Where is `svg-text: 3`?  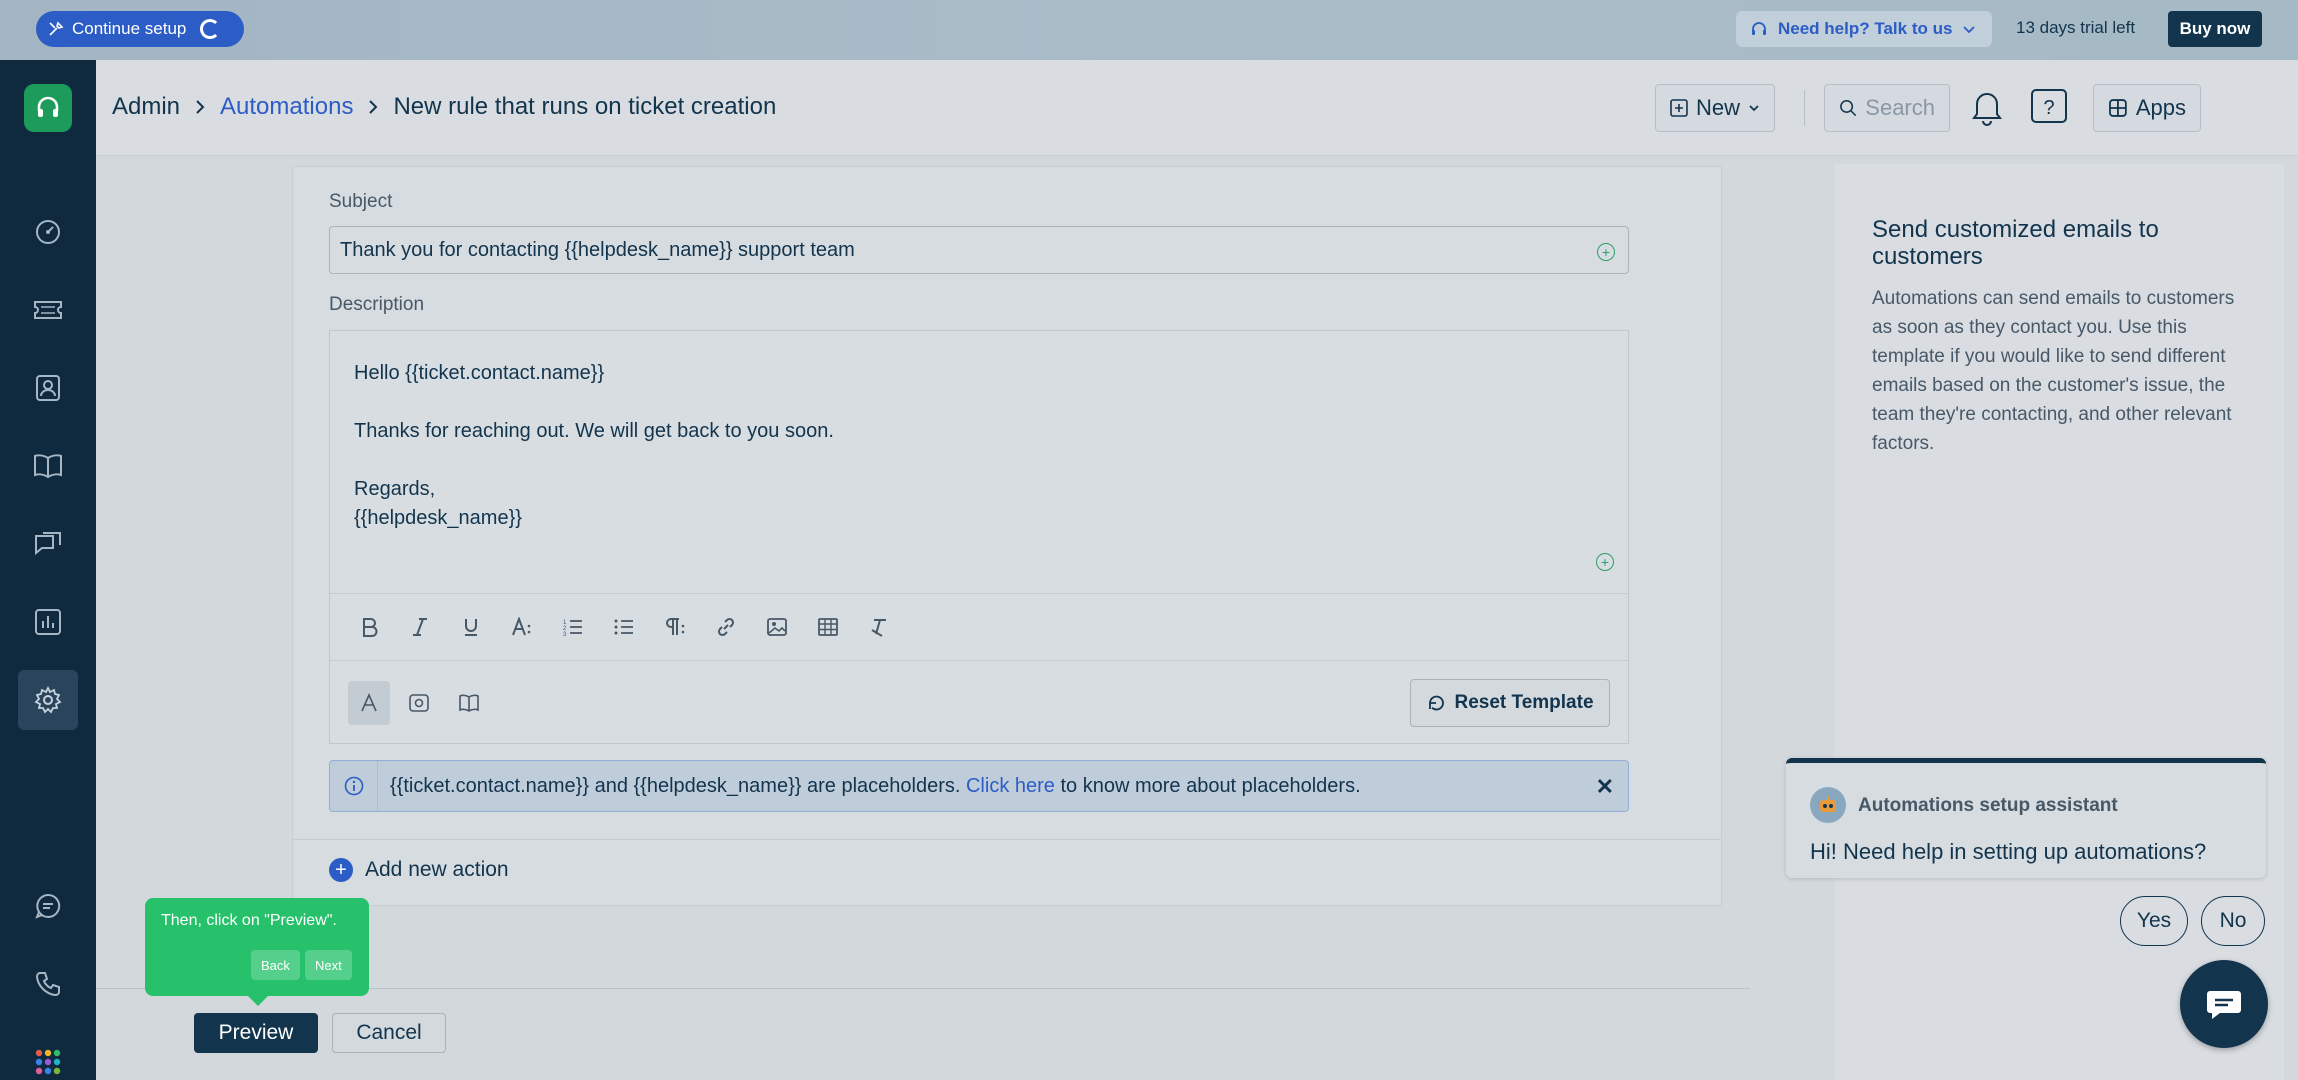
svg-text: 3 is located at coordinates (565, 634).